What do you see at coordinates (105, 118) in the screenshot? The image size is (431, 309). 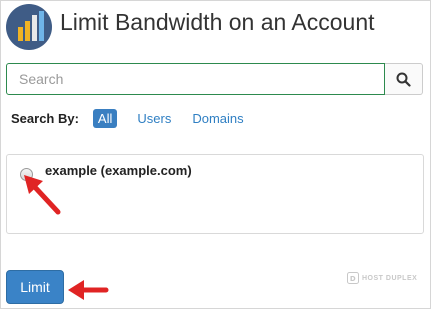 I see `filter-all-button: All` at bounding box center [105, 118].